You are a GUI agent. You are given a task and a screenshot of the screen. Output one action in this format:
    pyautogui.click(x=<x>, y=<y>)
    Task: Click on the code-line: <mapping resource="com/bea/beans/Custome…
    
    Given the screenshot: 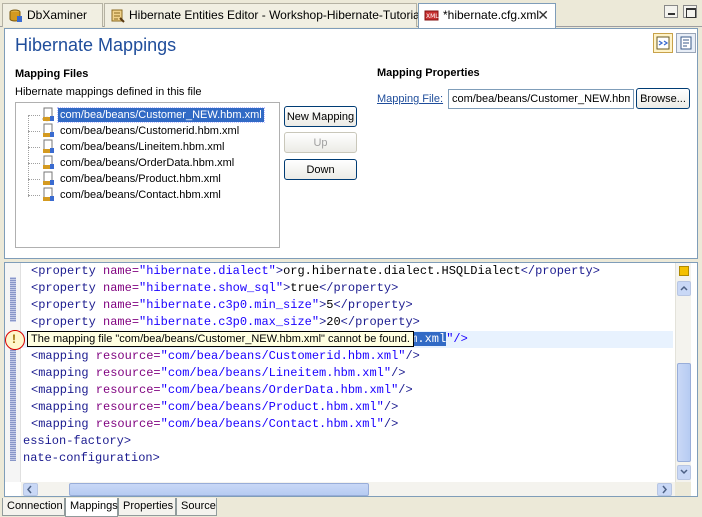 What is the action you would take?
    pyautogui.click(x=225, y=356)
    